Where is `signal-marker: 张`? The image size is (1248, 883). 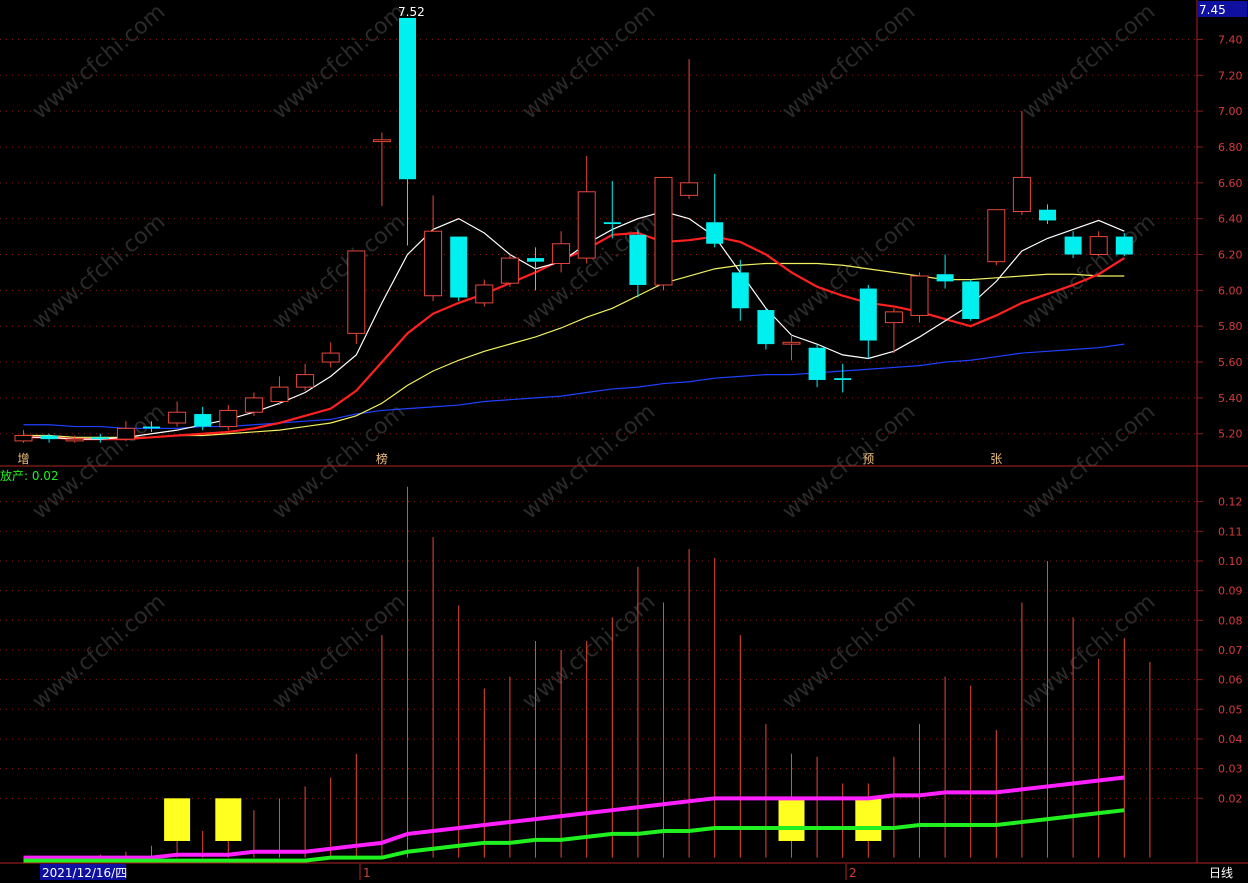 signal-marker: 张 is located at coordinates (996, 459).